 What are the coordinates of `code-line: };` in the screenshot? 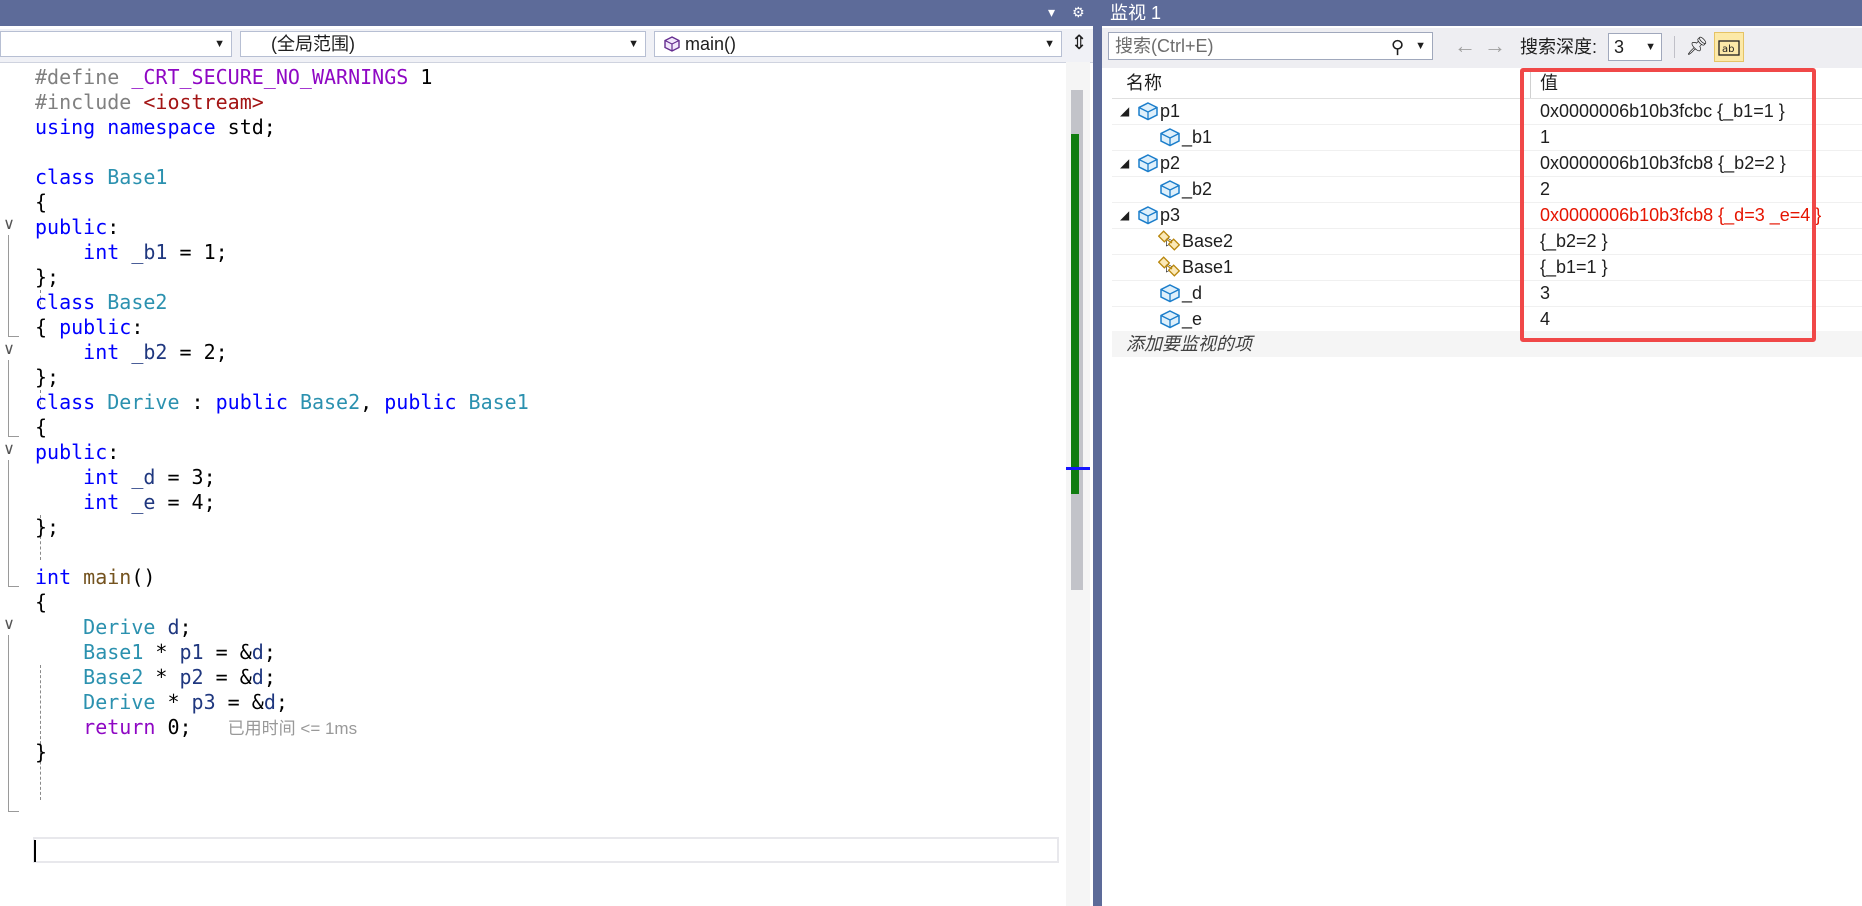 It's located at (47, 527).